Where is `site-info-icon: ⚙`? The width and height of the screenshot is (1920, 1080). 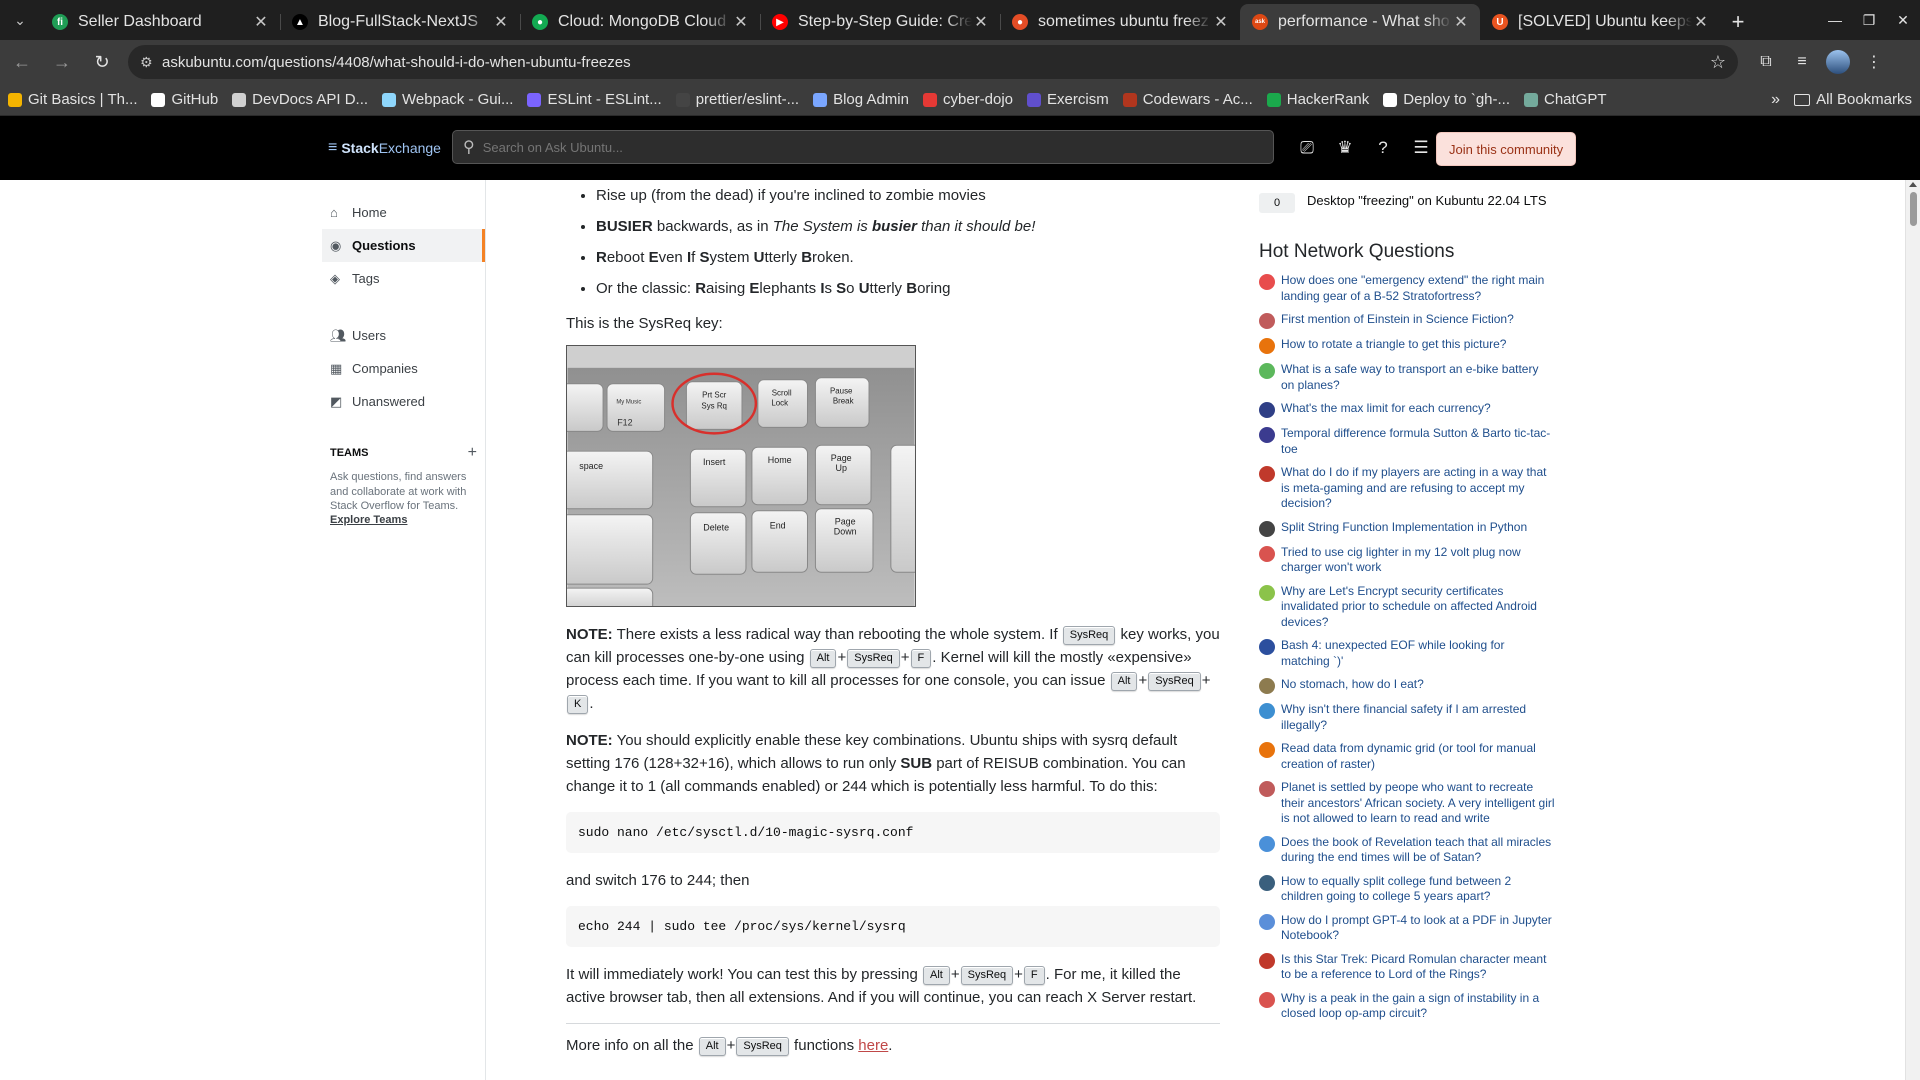
site-info-icon: ⚙ is located at coordinates (151, 62).